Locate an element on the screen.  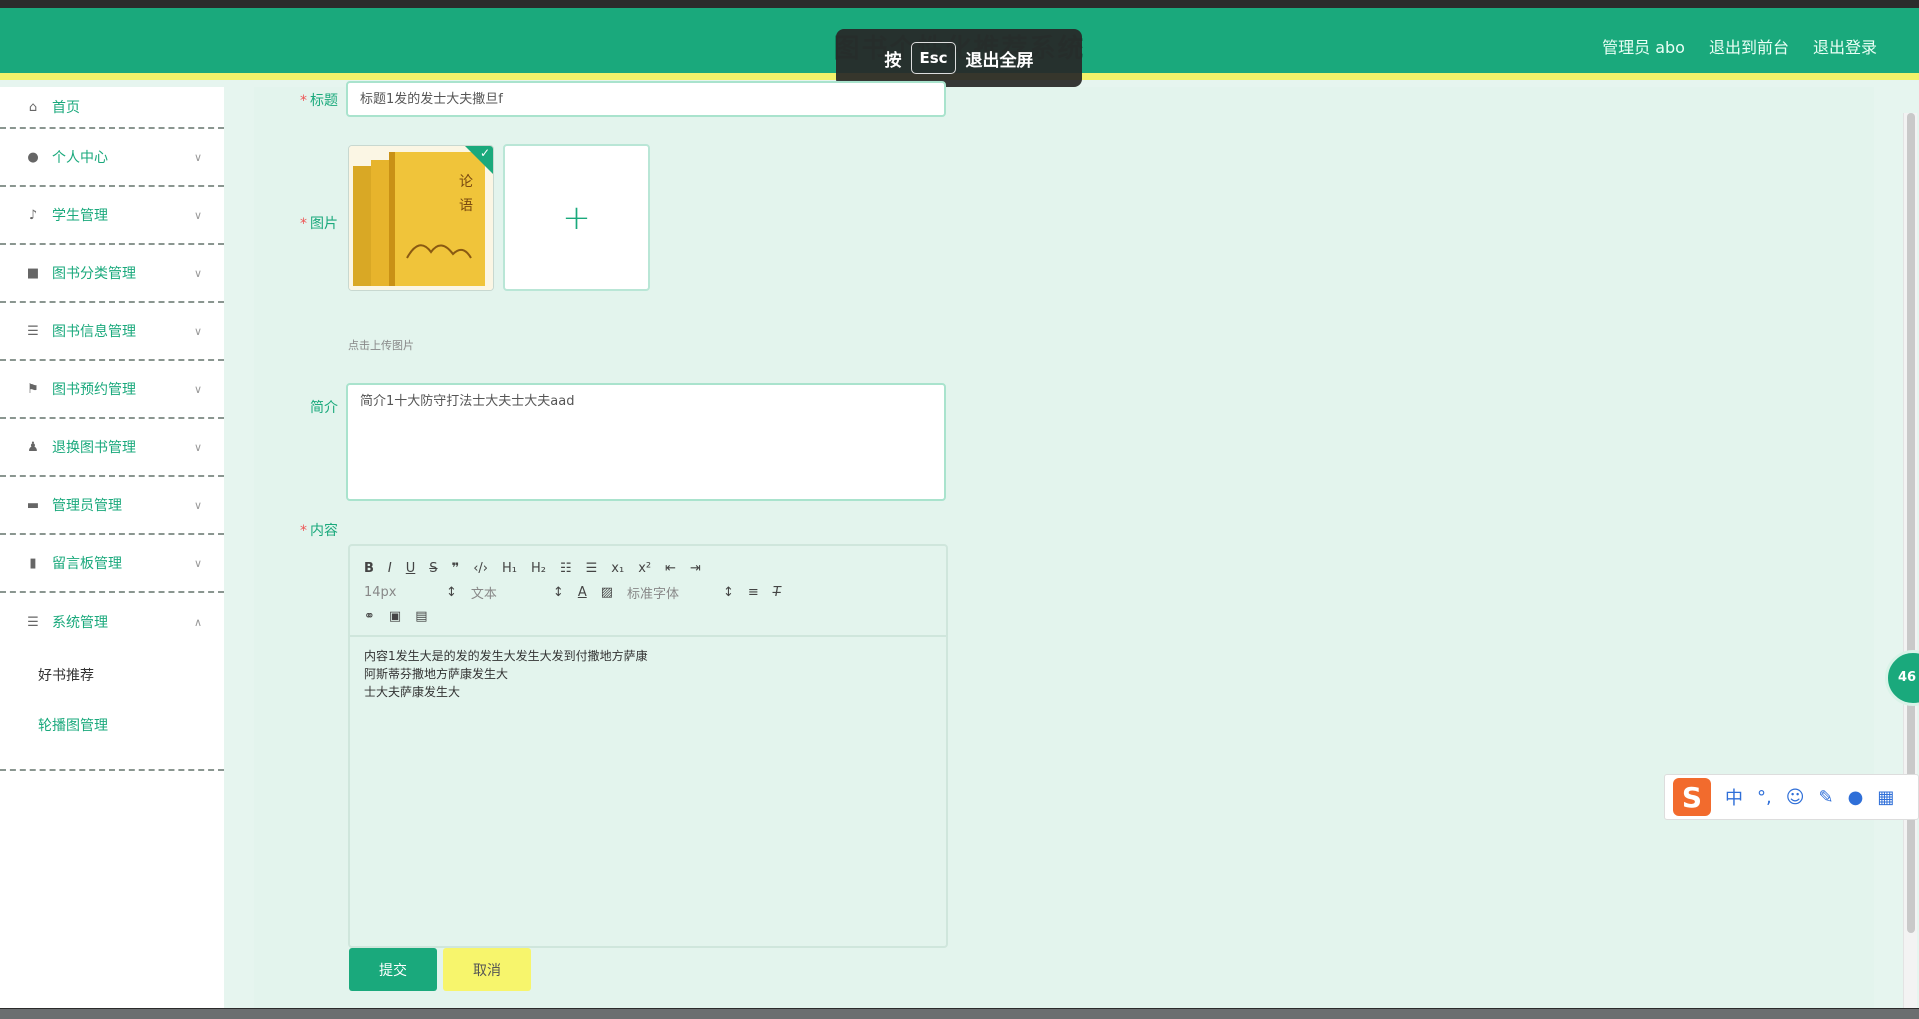
heading1-icon: H₁ is located at coordinates (509, 568).